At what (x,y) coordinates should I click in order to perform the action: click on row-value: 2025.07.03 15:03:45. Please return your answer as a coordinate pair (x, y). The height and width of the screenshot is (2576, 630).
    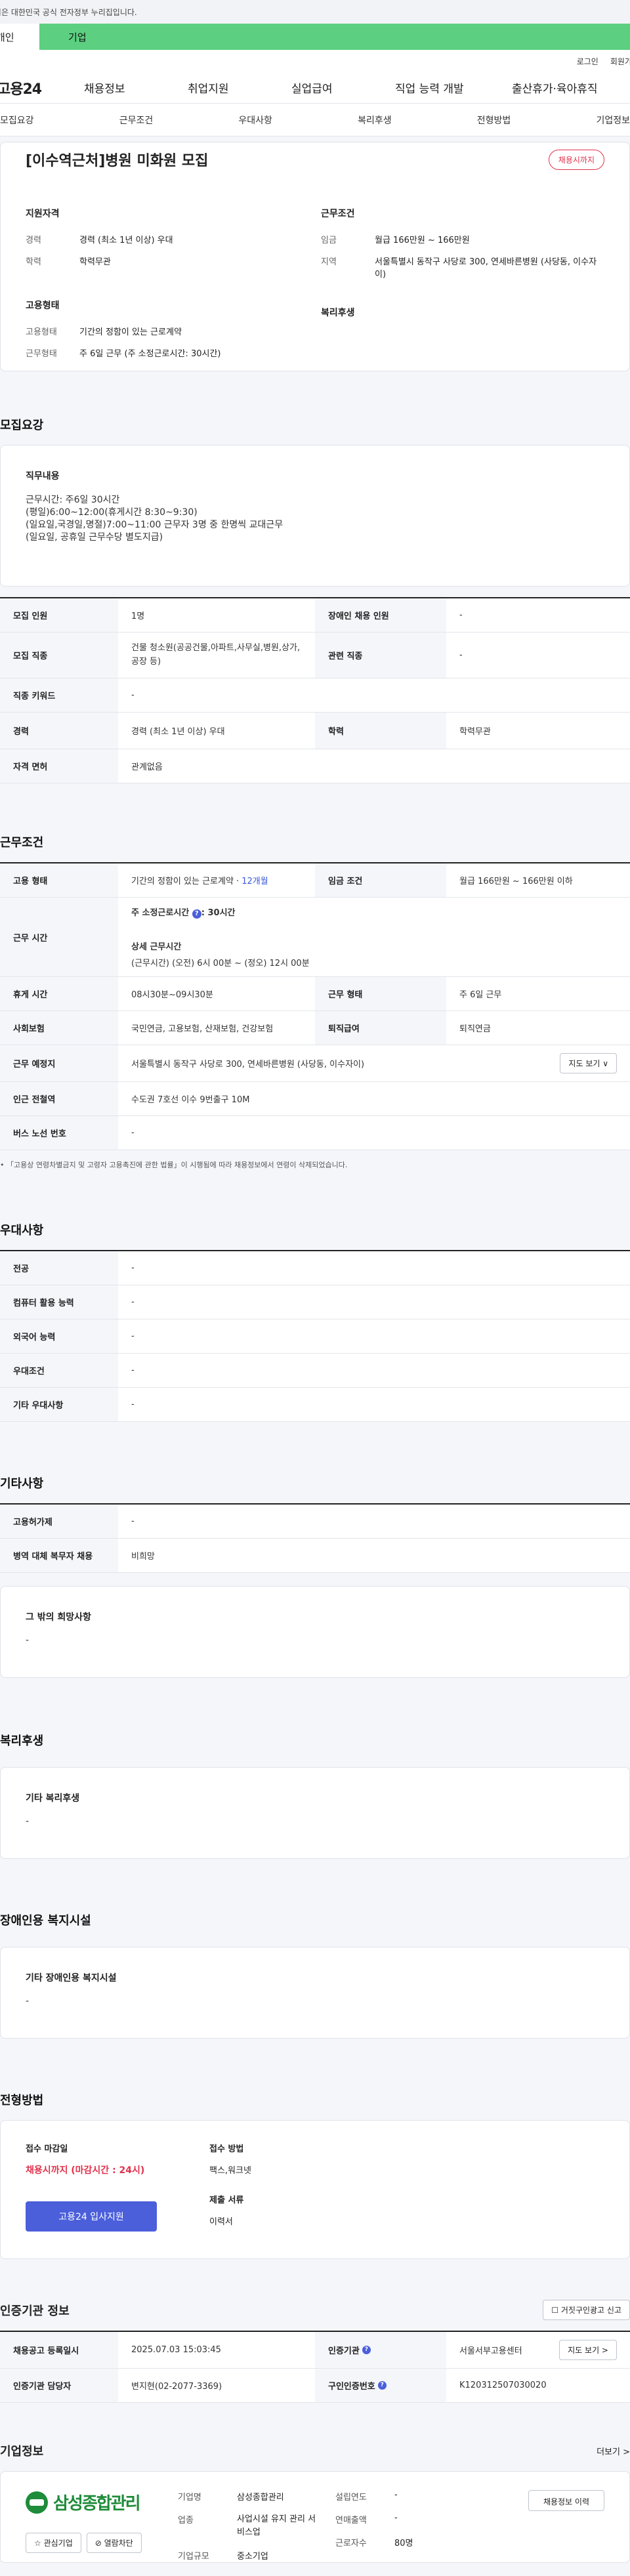
    Looking at the image, I should click on (176, 2350).